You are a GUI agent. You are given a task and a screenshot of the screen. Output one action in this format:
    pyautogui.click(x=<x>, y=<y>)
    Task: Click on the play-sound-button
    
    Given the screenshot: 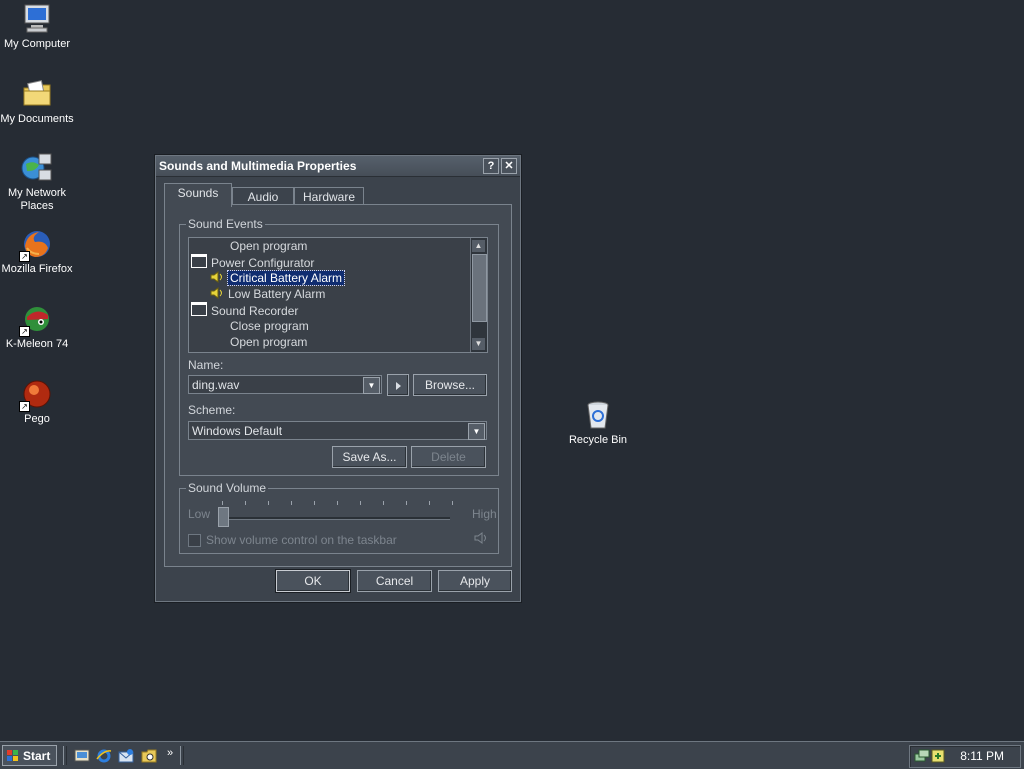 What is the action you would take?
    pyautogui.click(x=398, y=385)
    